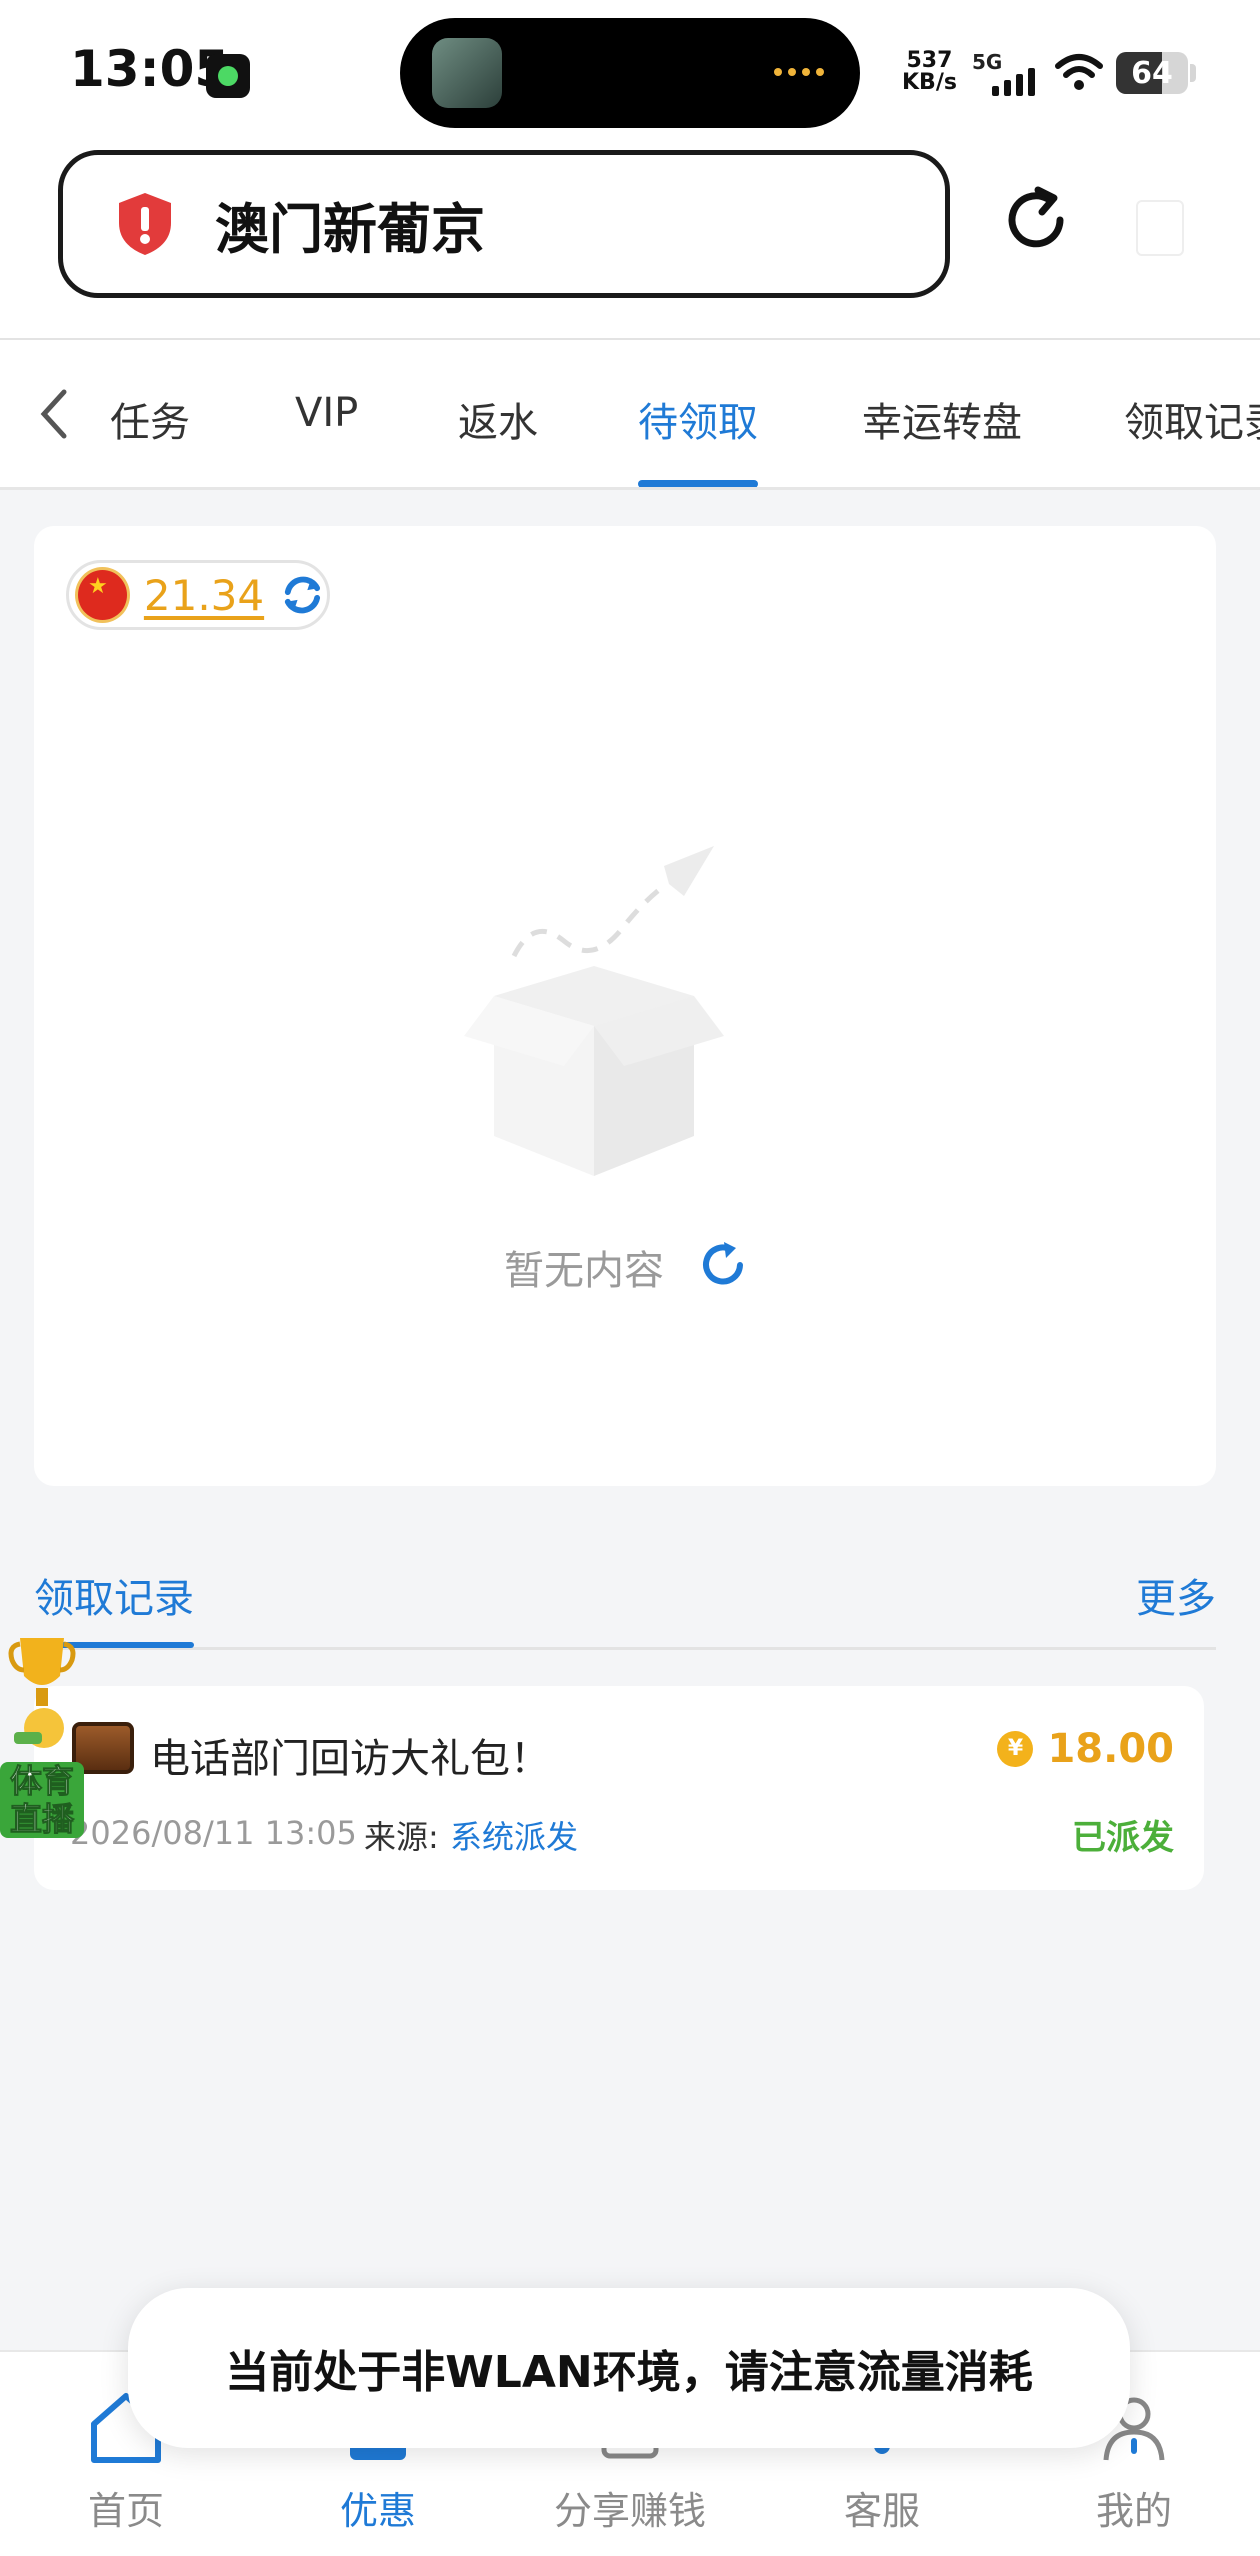 Image resolution: width=1260 pixels, height=2556 pixels. I want to click on record-time: 2026/08/11 13:05, so click(213, 1833).